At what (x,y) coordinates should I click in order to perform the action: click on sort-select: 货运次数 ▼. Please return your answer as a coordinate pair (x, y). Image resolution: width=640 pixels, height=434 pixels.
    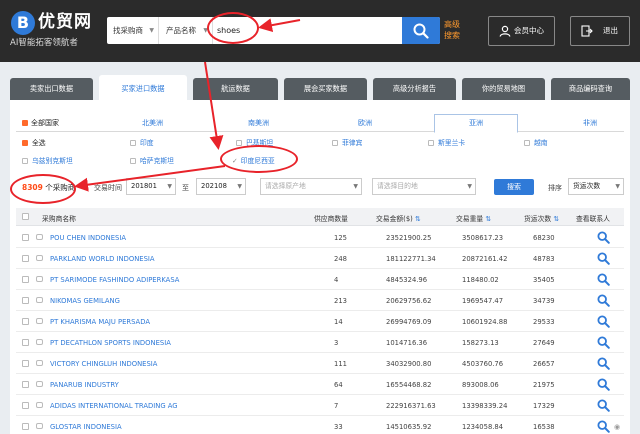
    Looking at the image, I should click on (596, 186).